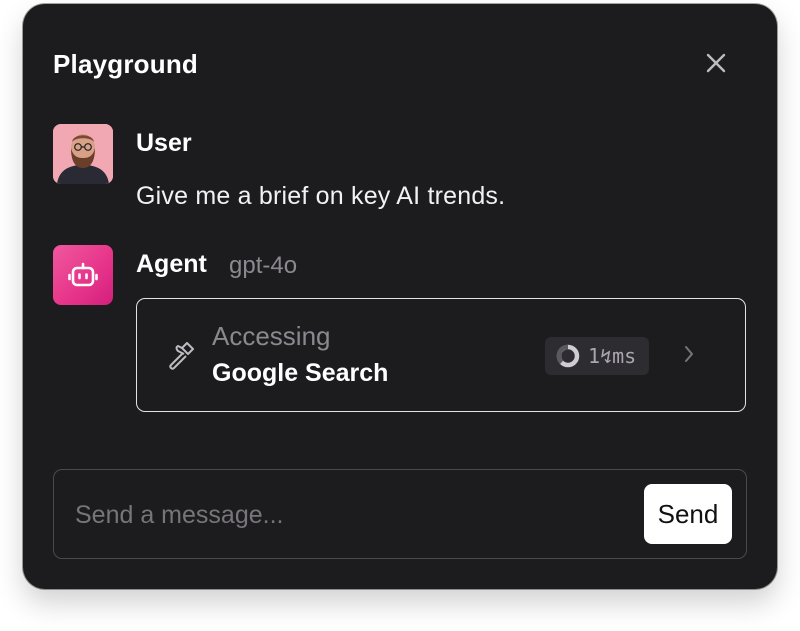 Image resolution: width=800 pixels, height=631 pixels. What do you see at coordinates (126, 64) in the screenshot?
I see `panel-title: Playground` at bounding box center [126, 64].